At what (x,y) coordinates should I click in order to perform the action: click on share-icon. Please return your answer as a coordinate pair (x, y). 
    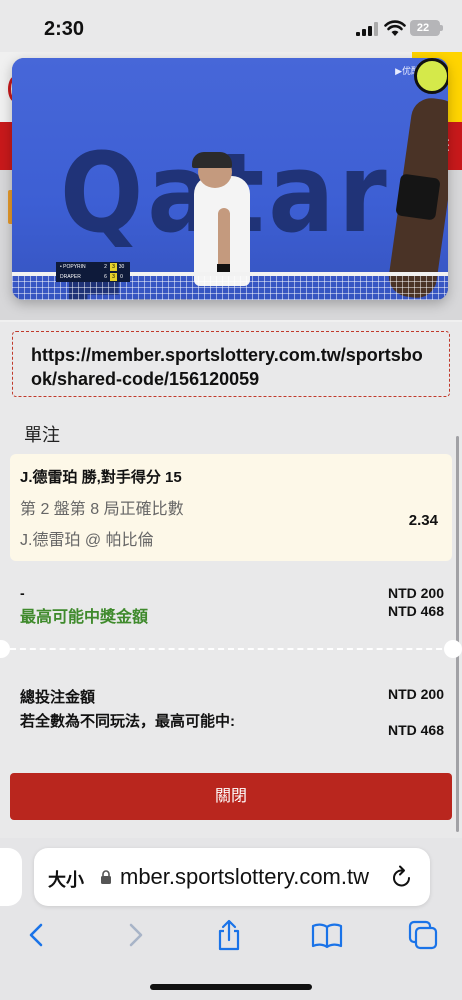
    Looking at the image, I should click on (229, 935).